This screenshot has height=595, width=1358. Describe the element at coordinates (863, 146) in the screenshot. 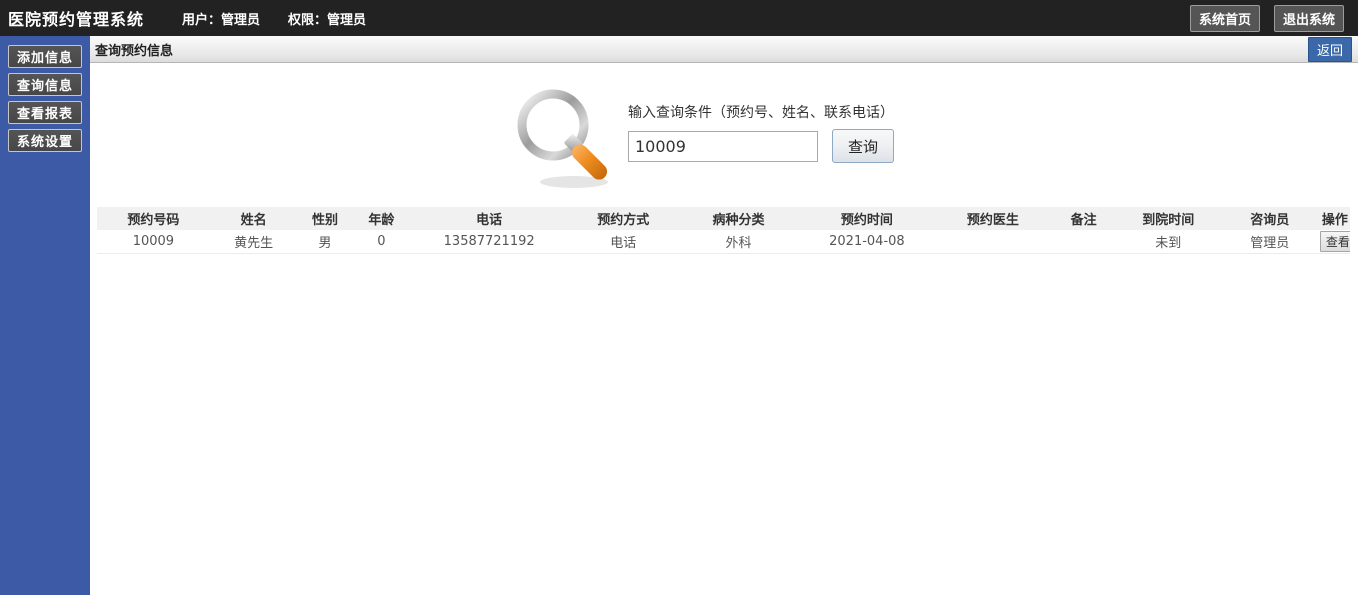

I see `search-button: 查询` at that location.